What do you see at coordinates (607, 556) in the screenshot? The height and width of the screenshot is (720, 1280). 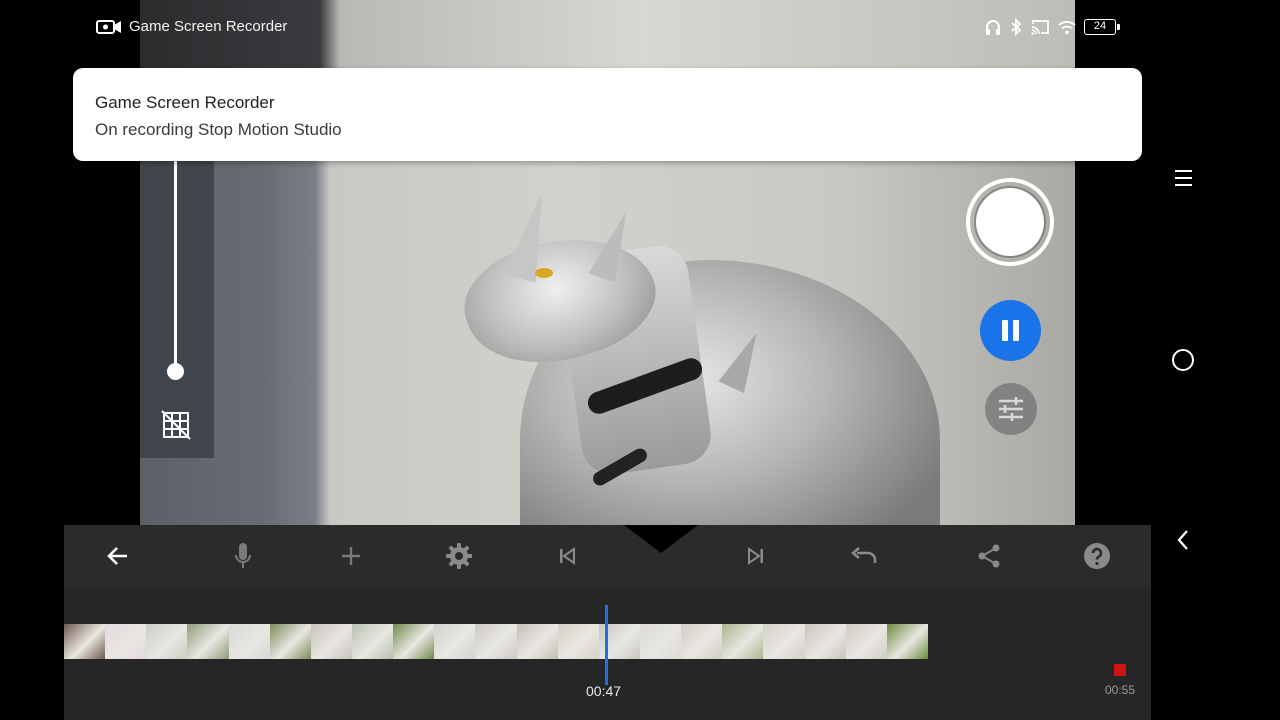 I see `editor-toolbar` at bounding box center [607, 556].